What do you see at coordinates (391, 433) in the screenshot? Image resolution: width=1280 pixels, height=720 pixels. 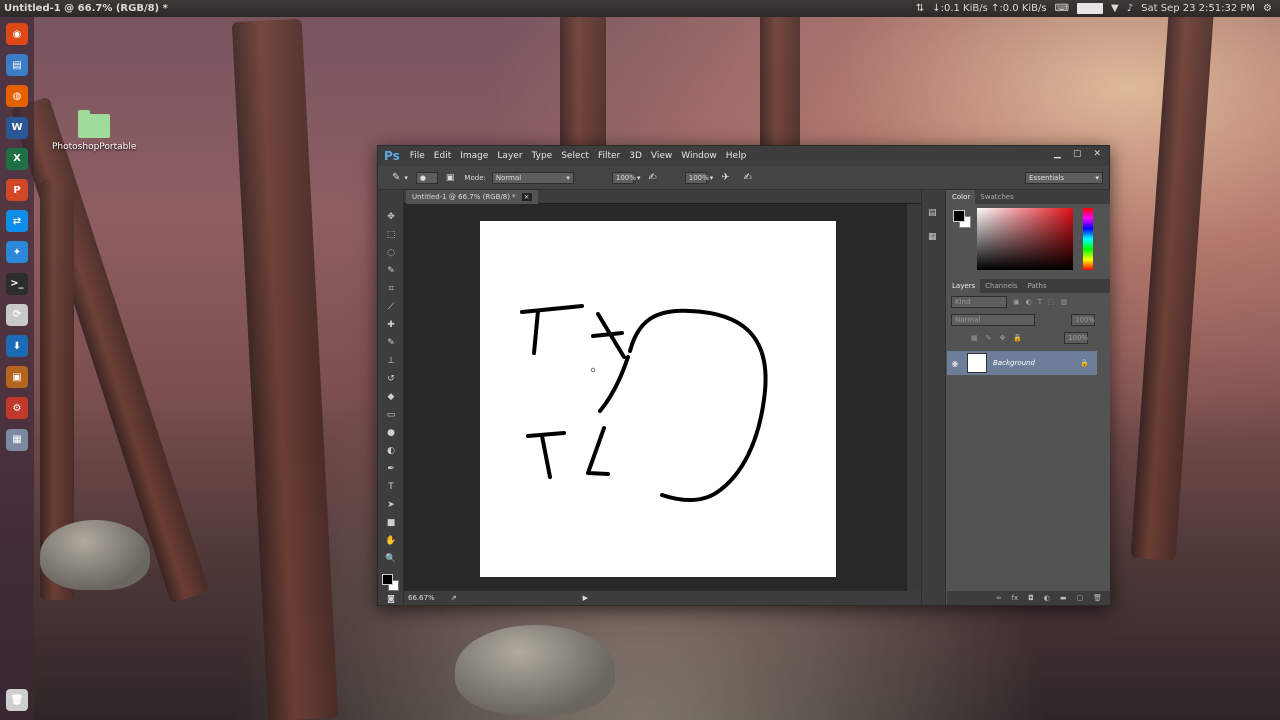 I see `blur-tool-icon: ●` at bounding box center [391, 433].